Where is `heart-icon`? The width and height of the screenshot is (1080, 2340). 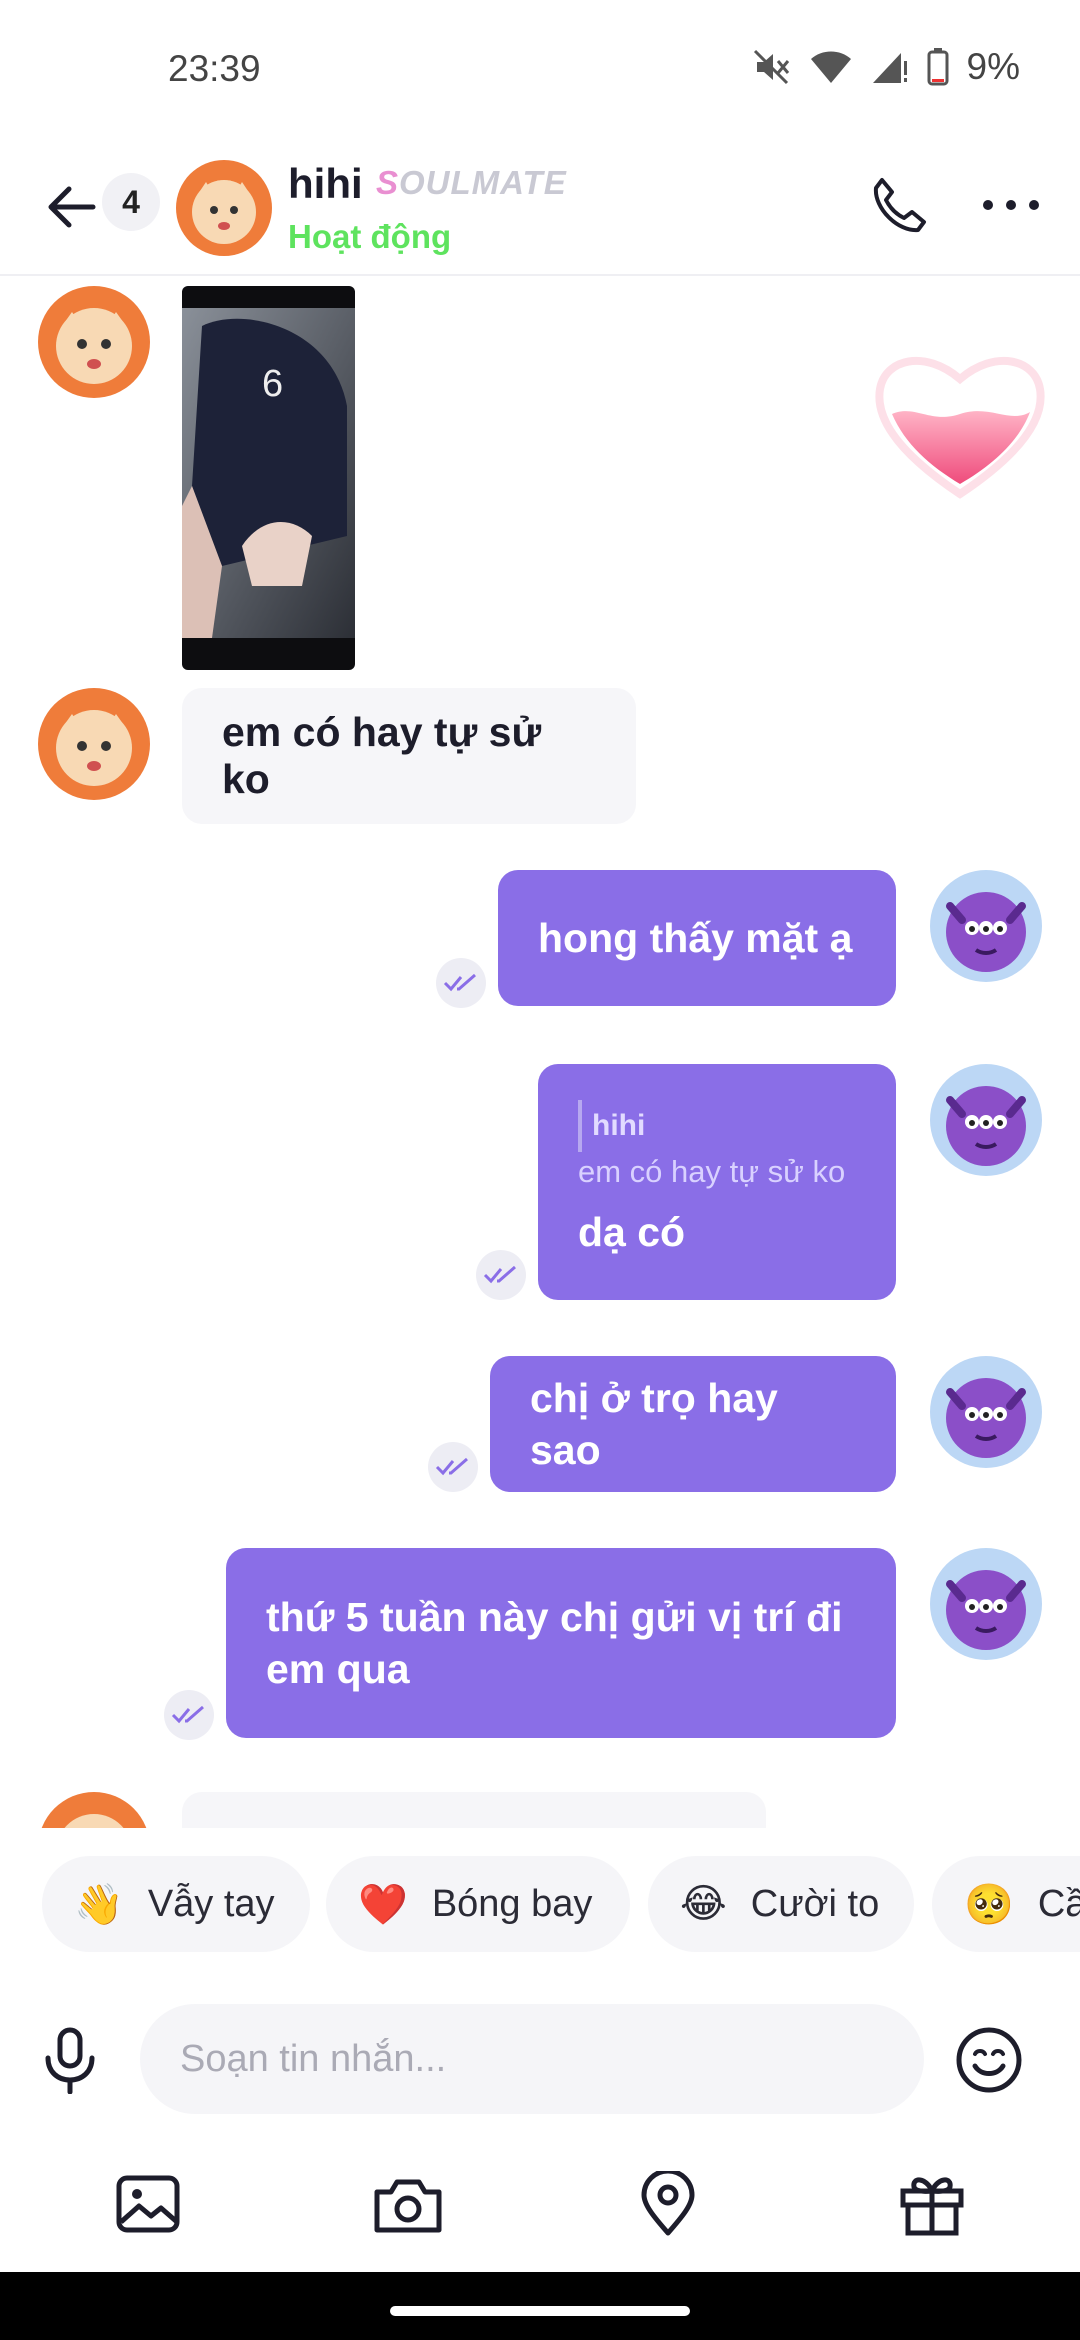 heart-icon is located at coordinates (960, 424).